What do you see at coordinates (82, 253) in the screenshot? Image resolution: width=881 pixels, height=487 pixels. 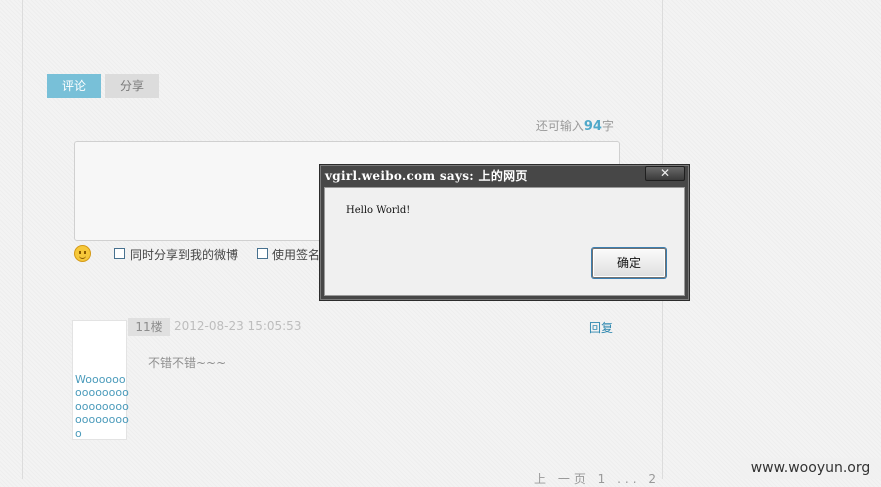 I see `emoticon-icon` at bounding box center [82, 253].